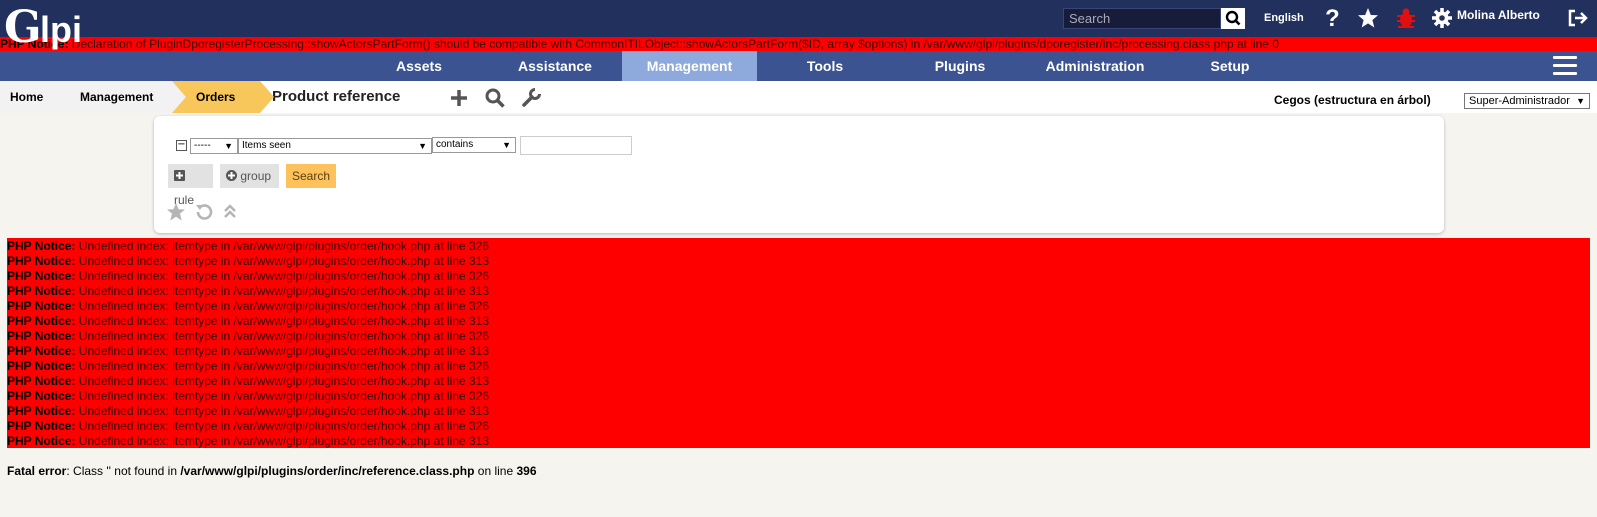  What do you see at coordinates (1095, 66) in the screenshot?
I see `menu-item-administration: Administration` at bounding box center [1095, 66].